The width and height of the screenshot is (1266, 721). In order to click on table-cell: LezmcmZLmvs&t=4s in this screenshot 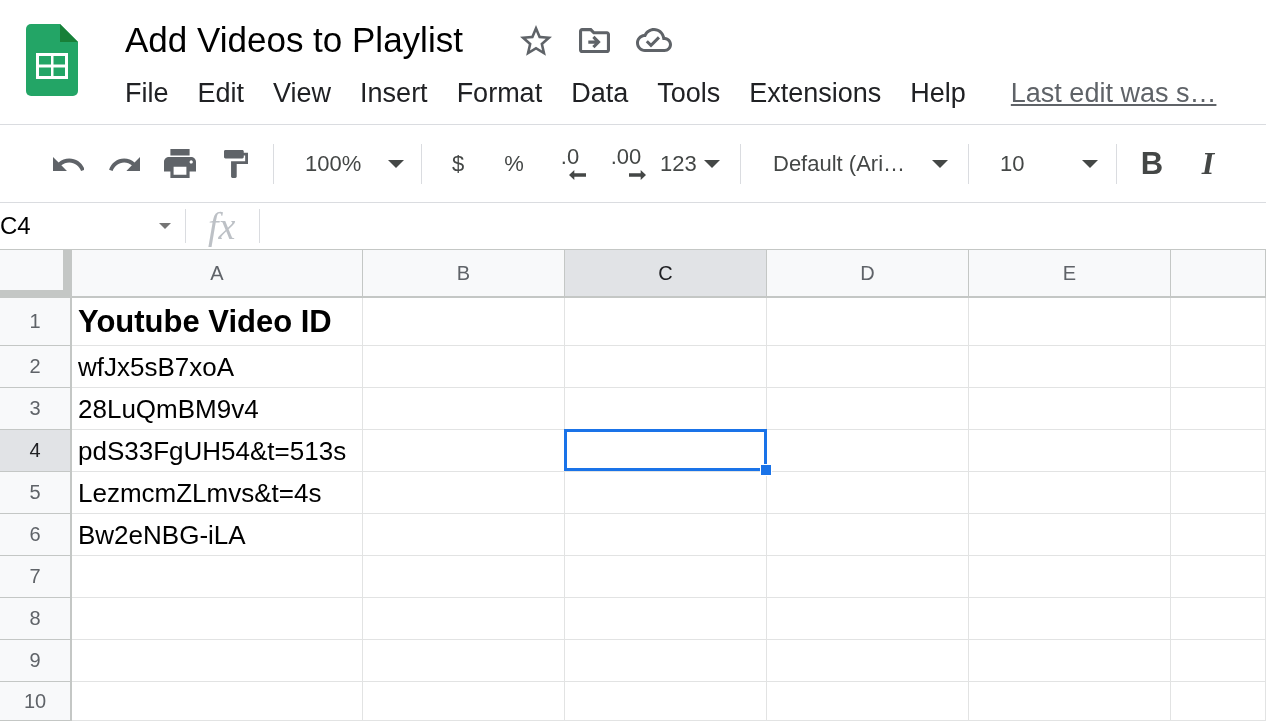, I will do `click(200, 492)`.